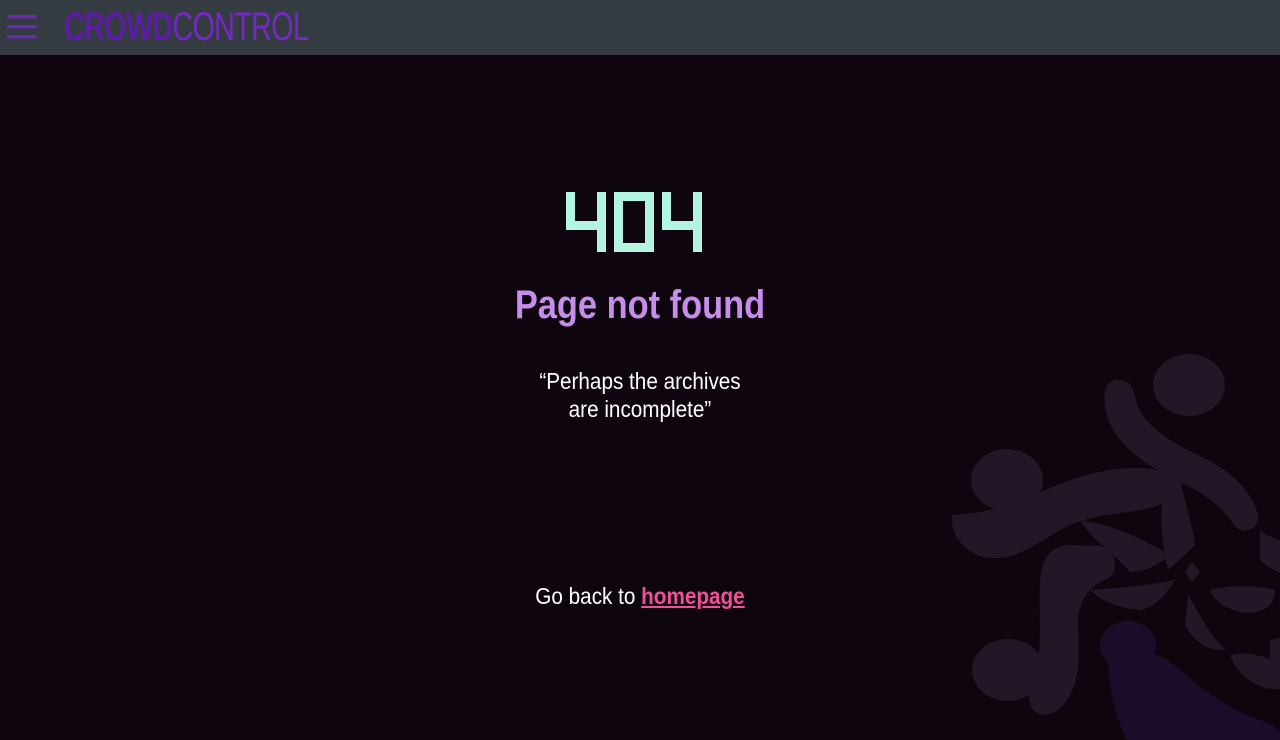  What do you see at coordinates (585, 596) in the screenshot?
I see `go-back-prefix: Go back to` at bounding box center [585, 596].